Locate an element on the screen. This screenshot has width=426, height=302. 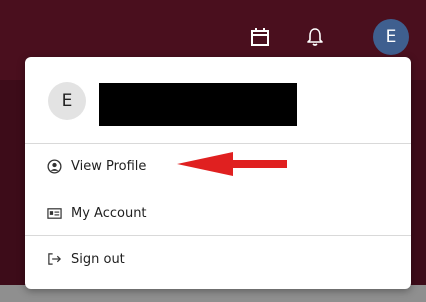
user-avatar-button: E is located at coordinates (391, 37).